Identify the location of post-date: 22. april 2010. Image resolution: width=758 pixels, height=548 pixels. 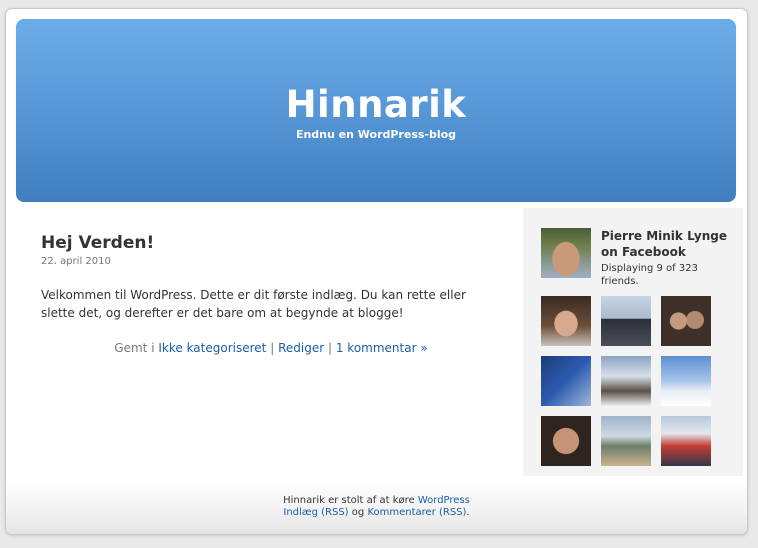
(76, 261).